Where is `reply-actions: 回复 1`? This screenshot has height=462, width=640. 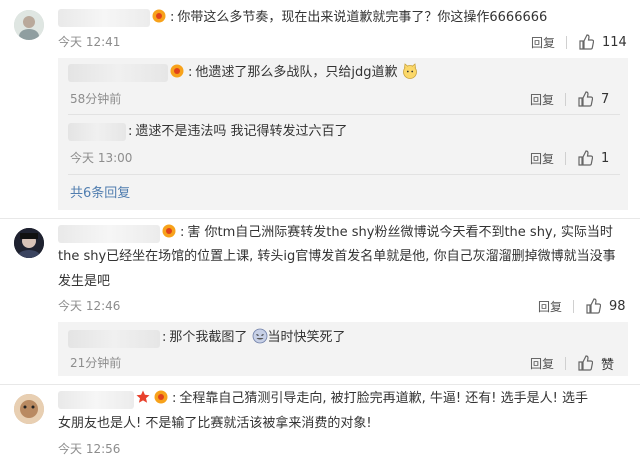 reply-actions: 回复 1 is located at coordinates (569, 158).